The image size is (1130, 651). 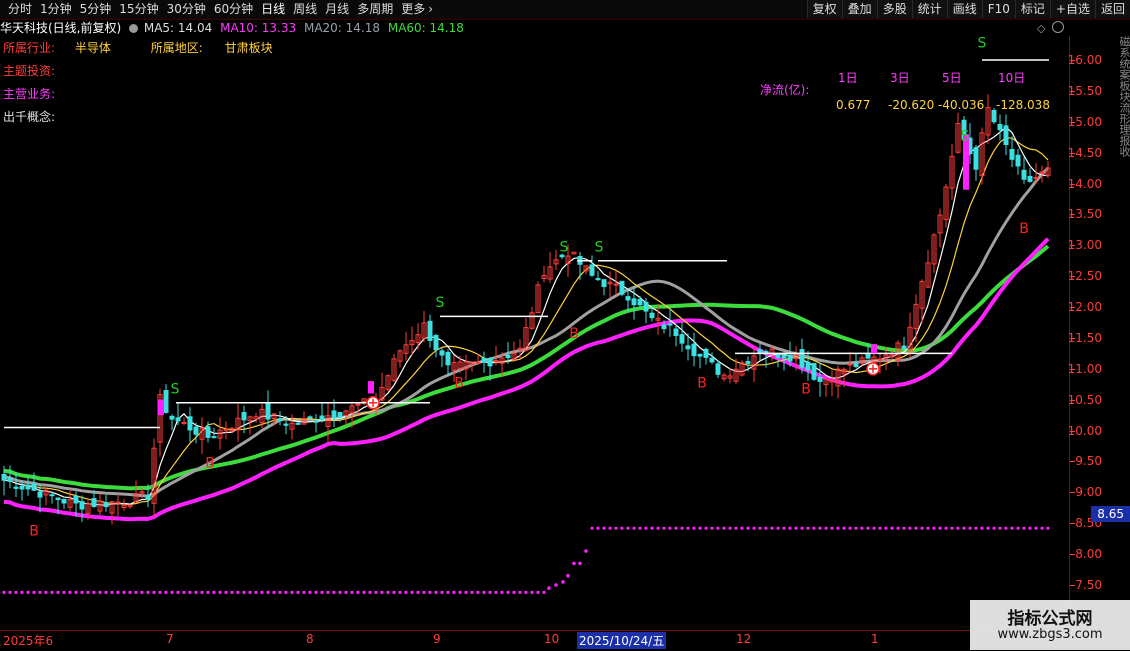 What do you see at coordinates (824, 9) in the screenshot?
I see `adjust-button: 复权` at bounding box center [824, 9].